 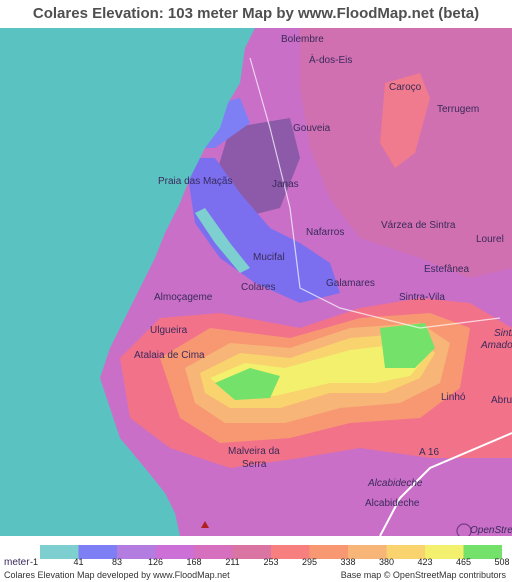 What do you see at coordinates (78, 562) in the screenshot?
I see `legend-value-label: 41` at bounding box center [78, 562].